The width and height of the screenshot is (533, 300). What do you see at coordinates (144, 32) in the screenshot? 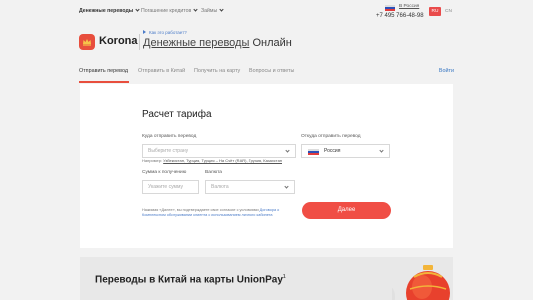
I see `play-triangle-icon` at bounding box center [144, 32].